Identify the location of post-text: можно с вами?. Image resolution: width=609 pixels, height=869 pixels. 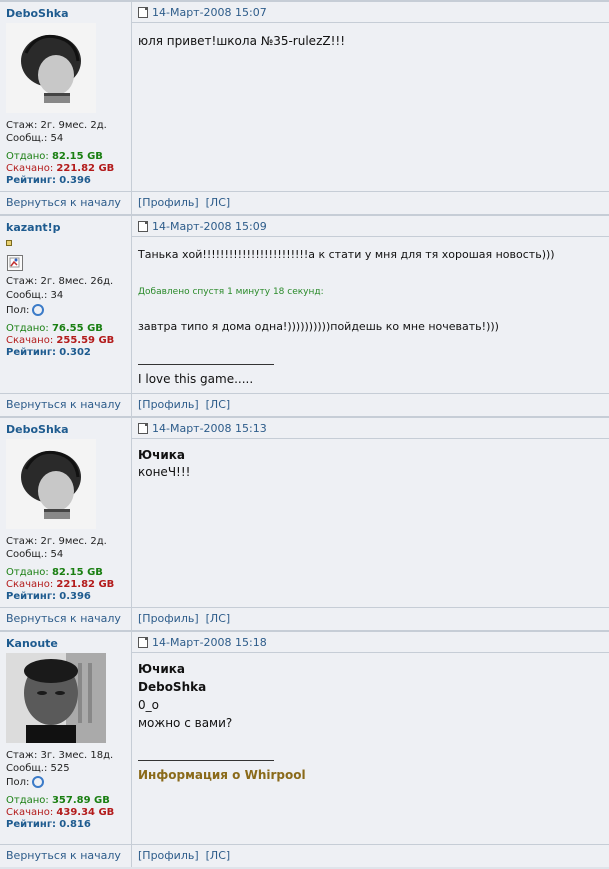
(185, 723).